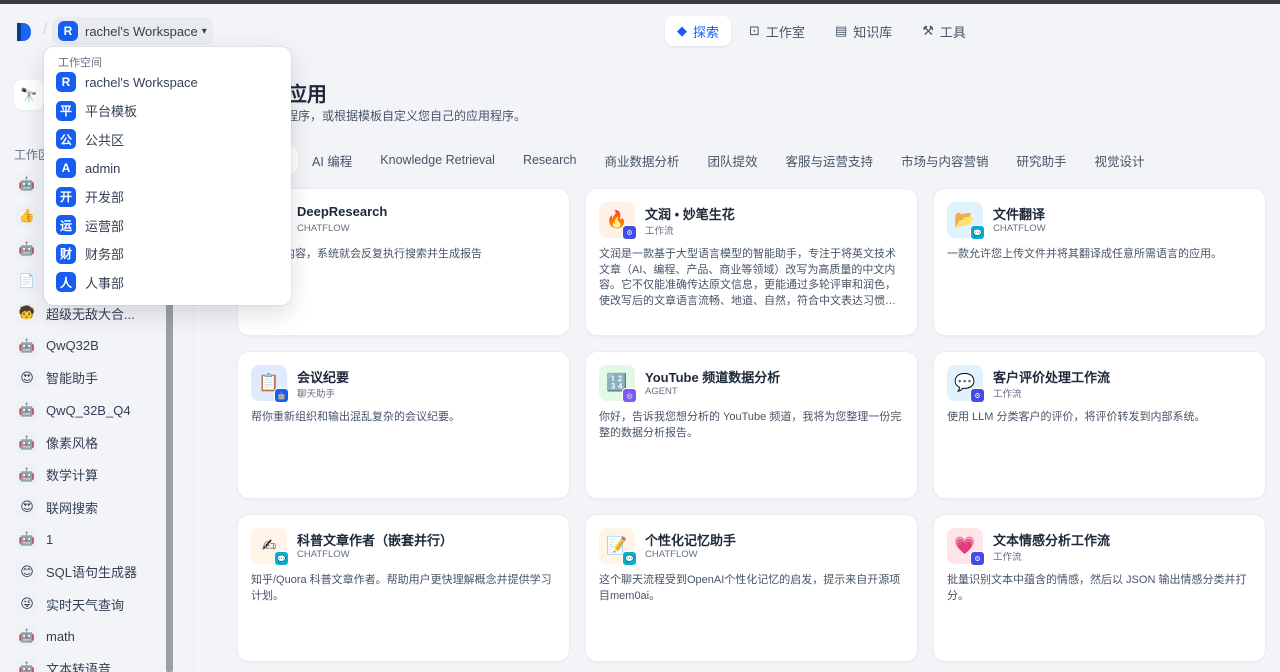  What do you see at coordinates (167, 282) in the screenshot?
I see `workspace-option: 人人事部` at bounding box center [167, 282].